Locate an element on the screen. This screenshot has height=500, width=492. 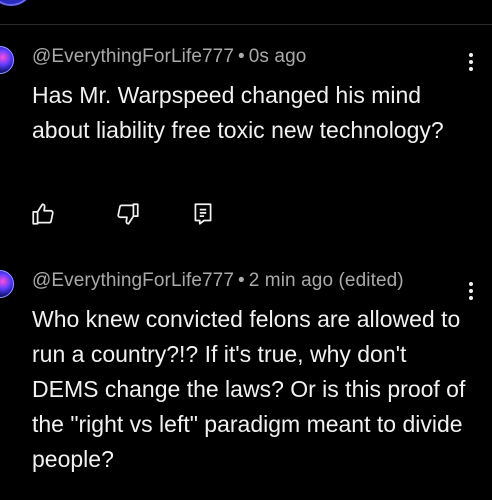
comment-time: 2 min ago (edited) is located at coordinates (326, 280).